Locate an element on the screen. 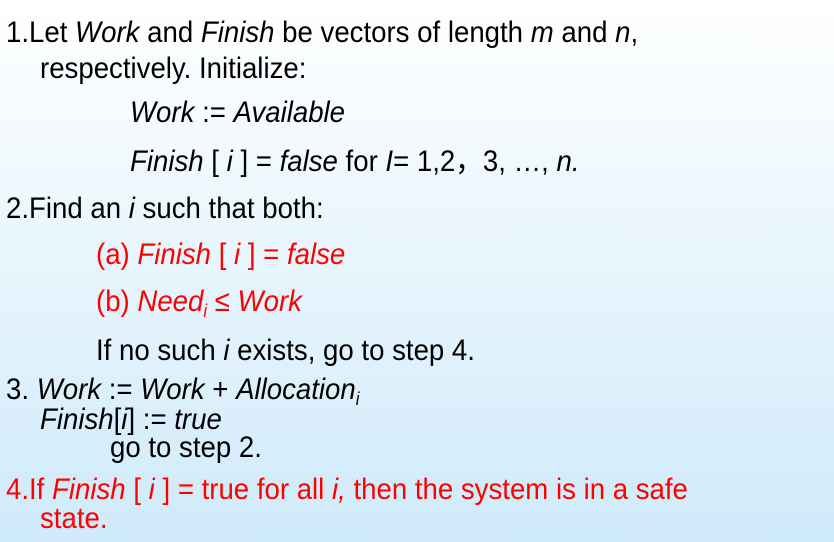  term-I: I is located at coordinates (389, 161).